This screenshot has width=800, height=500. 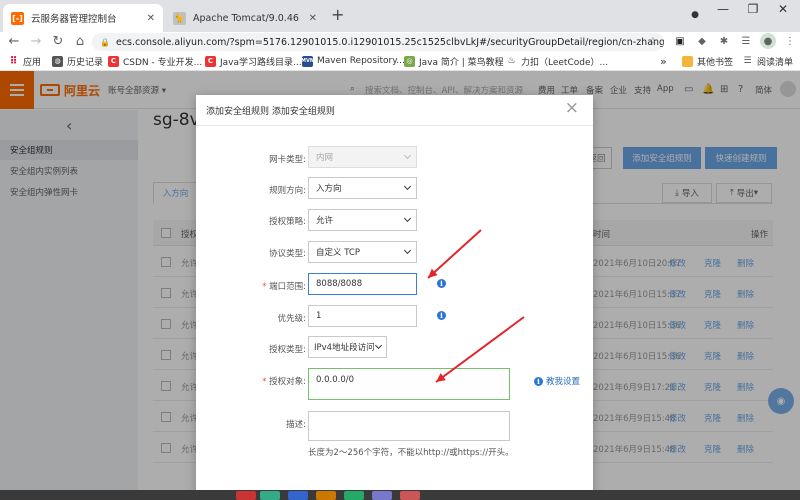 What do you see at coordinates (687, 61) in the screenshot?
I see `folder-icon` at bounding box center [687, 61].